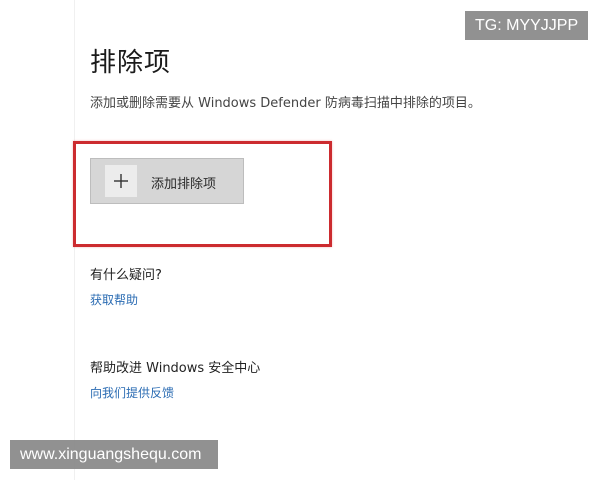 This screenshot has width=600, height=480. What do you see at coordinates (114, 454) in the screenshot?
I see `watermark-bottom-left: www.xinguangshequ.com` at bounding box center [114, 454].